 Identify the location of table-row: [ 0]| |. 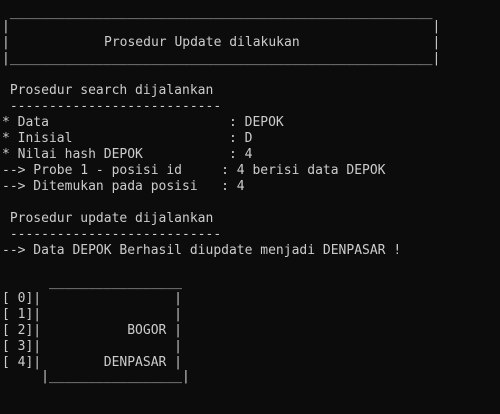
(92, 298).